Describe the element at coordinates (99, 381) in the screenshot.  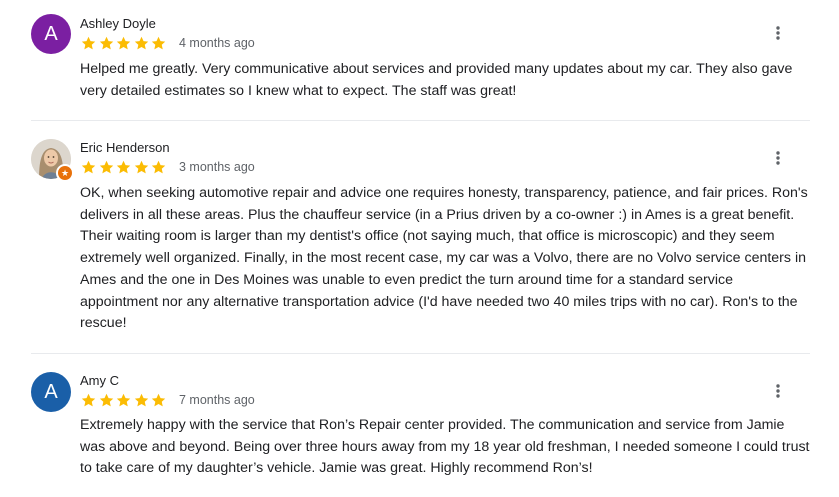
I see `reviewer-name: Amy C` at that location.